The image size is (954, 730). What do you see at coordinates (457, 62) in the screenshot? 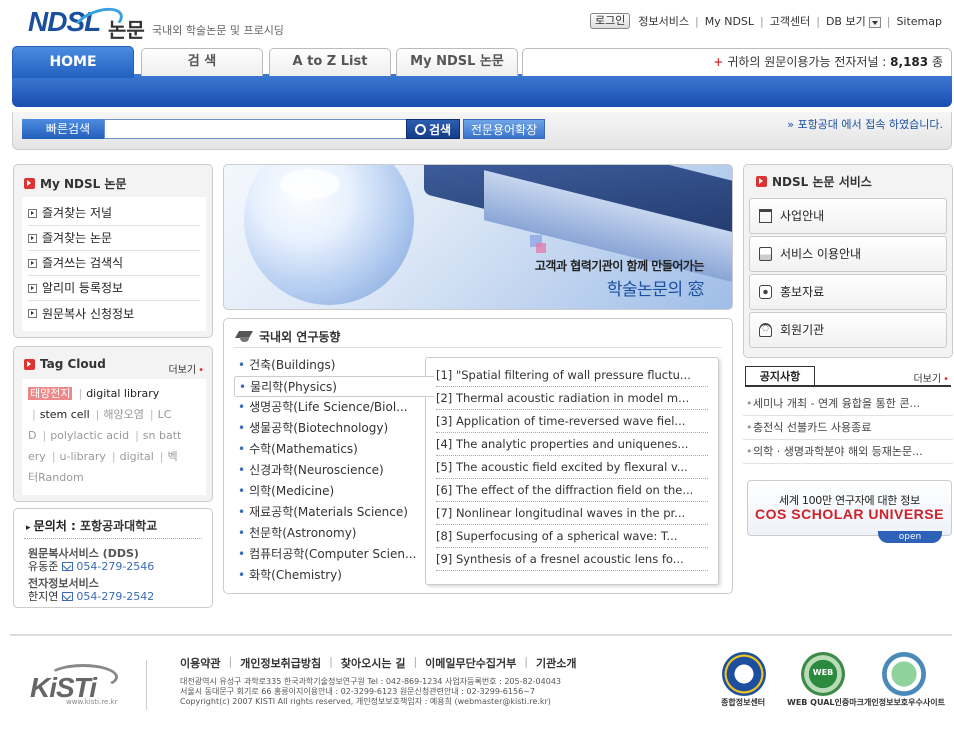
I see `tab-my-ndsl: My NDSL 논문` at bounding box center [457, 62].